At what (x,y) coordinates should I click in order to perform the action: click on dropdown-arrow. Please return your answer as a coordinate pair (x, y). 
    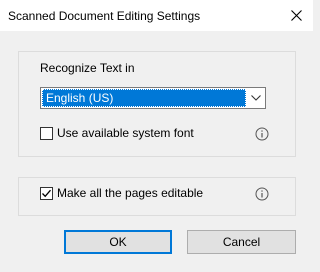
    Looking at the image, I should click on (255, 98).